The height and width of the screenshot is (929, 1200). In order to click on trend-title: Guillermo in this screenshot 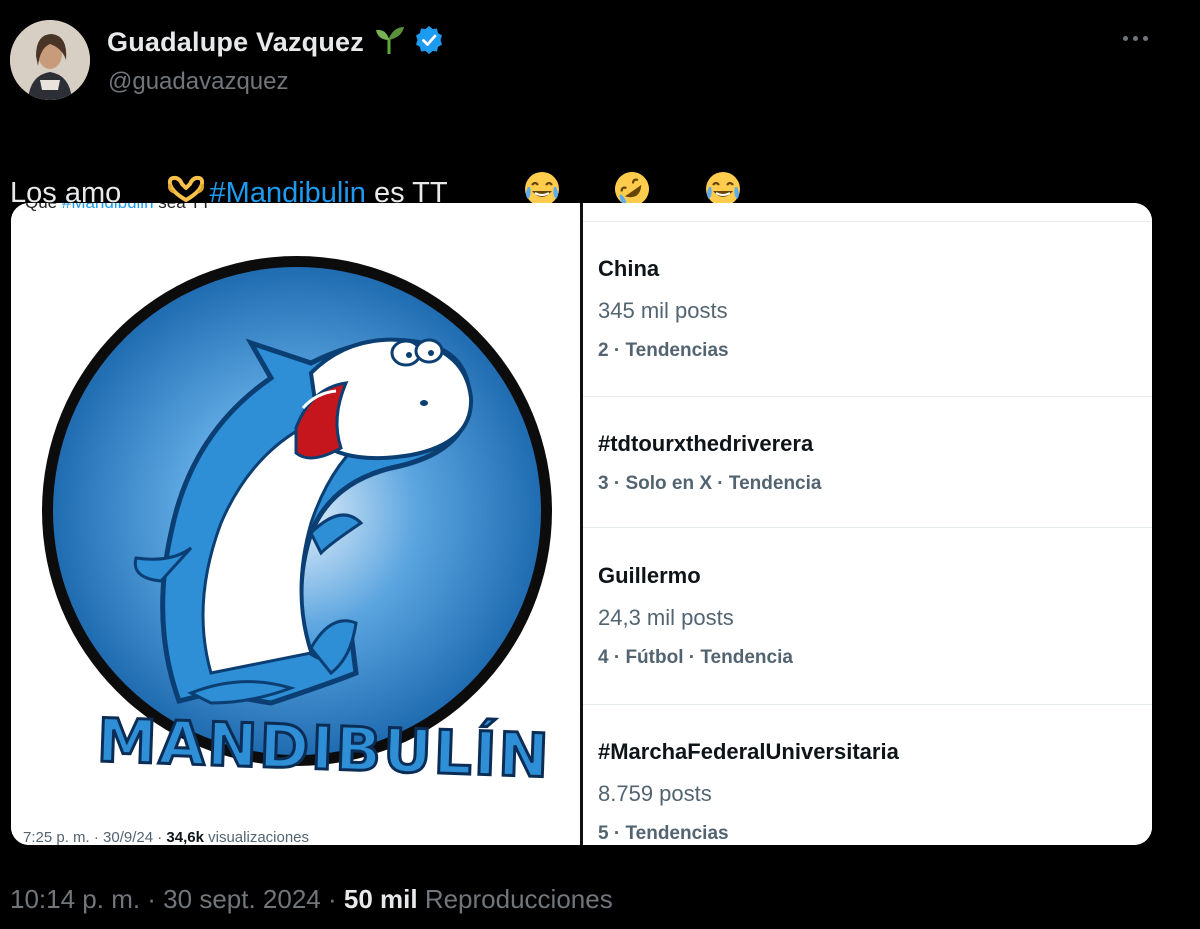, I will do `click(649, 575)`.